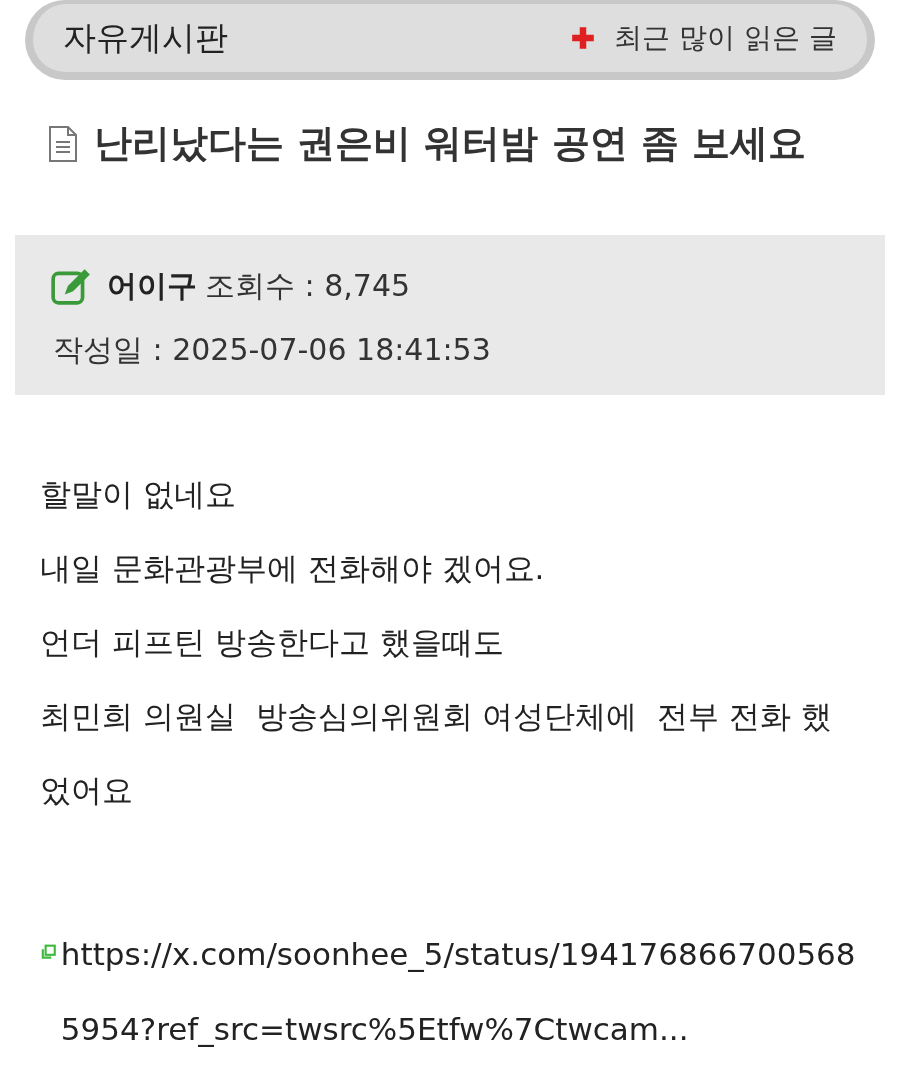 This screenshot has height=1074, width=900. I want to click on body-text: 최민희 의원실 방송심의위원회 여성단체에 전부 전화 했었어요, so click(436, 753).